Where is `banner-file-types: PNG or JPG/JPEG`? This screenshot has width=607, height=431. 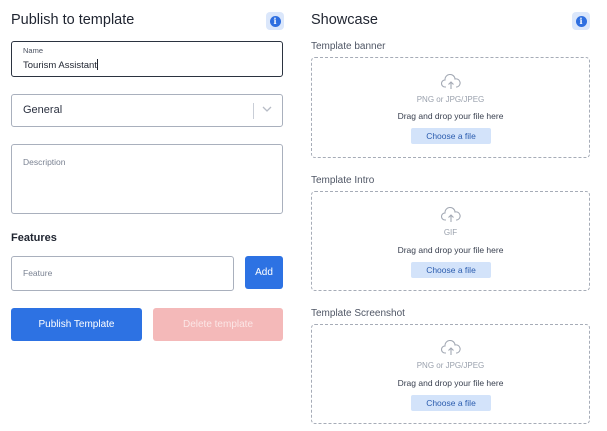
banner-file-types: PNG or JPG/JPEG is located at coordinates (450, 99).